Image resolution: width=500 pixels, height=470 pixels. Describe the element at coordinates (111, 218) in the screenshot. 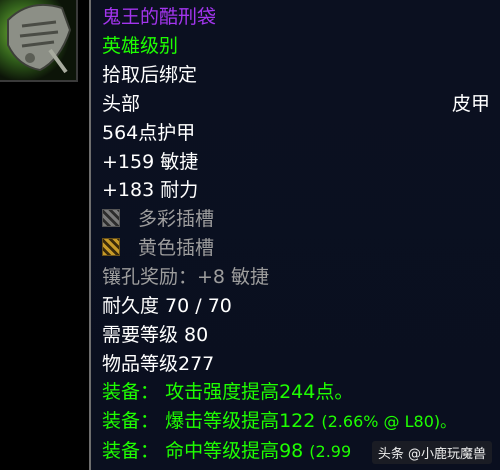

I see `prismatic-socket-icon` at that location.